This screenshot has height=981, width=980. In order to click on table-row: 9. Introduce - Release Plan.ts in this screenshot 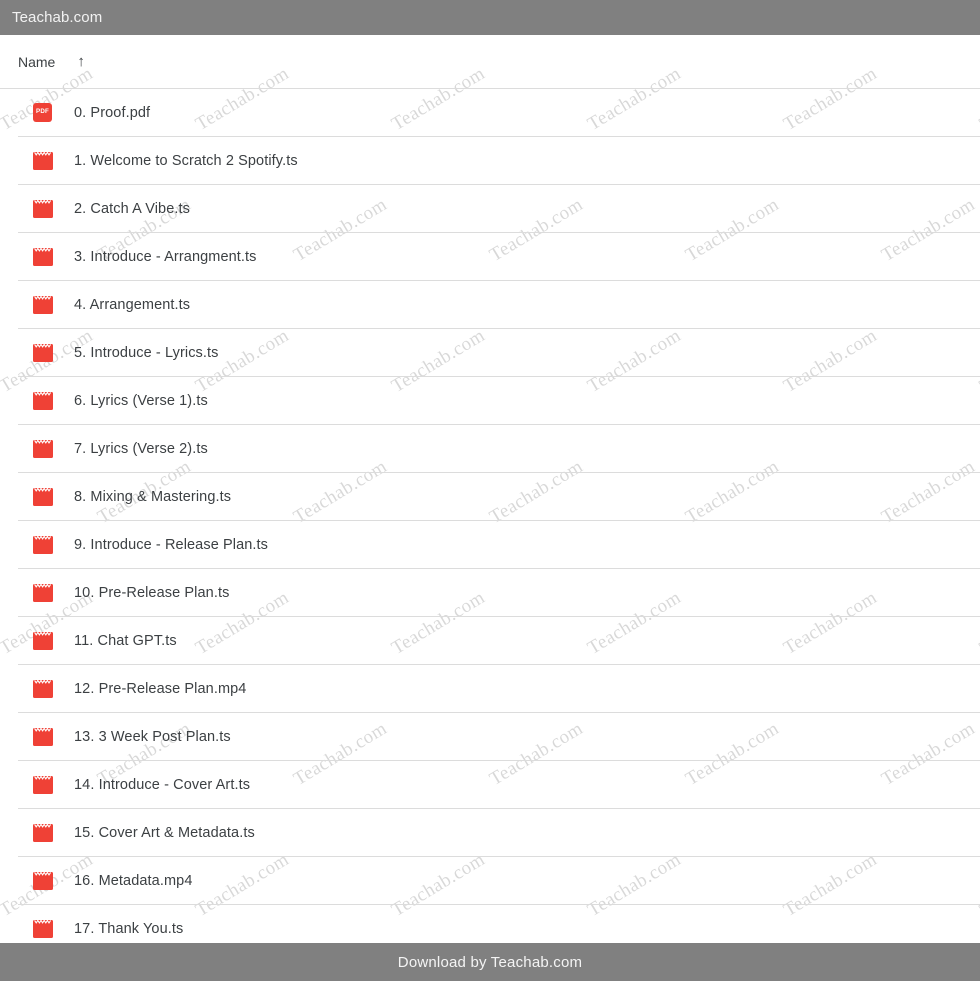, I will do `click(499, 545)`.